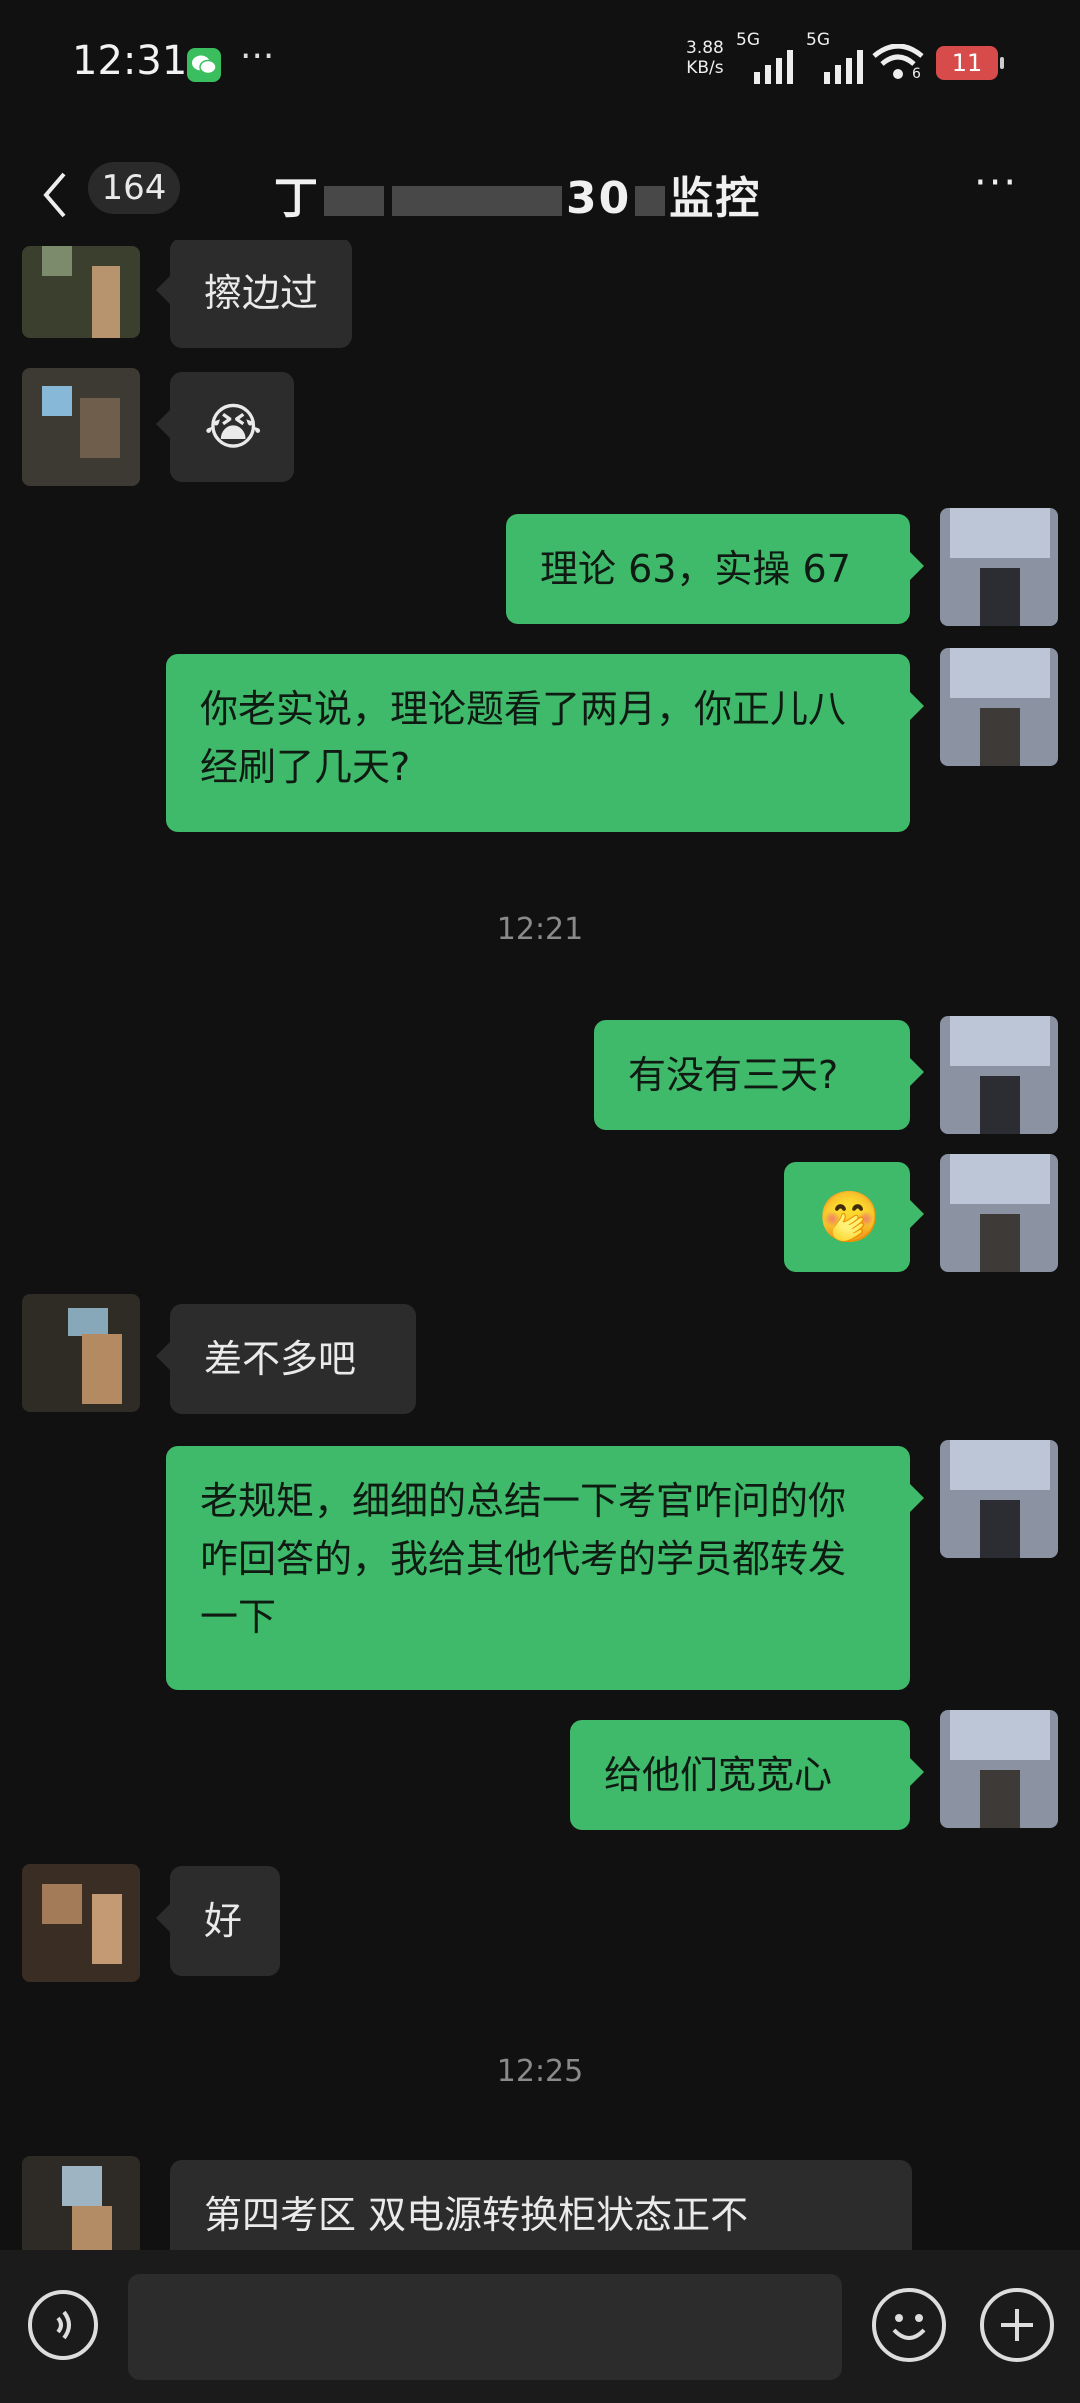 The image size is (1080, 2403). Describe the element at coordinates (733, 1075) in the screenshot. I see `message-text: 有没有三天?` at that location.